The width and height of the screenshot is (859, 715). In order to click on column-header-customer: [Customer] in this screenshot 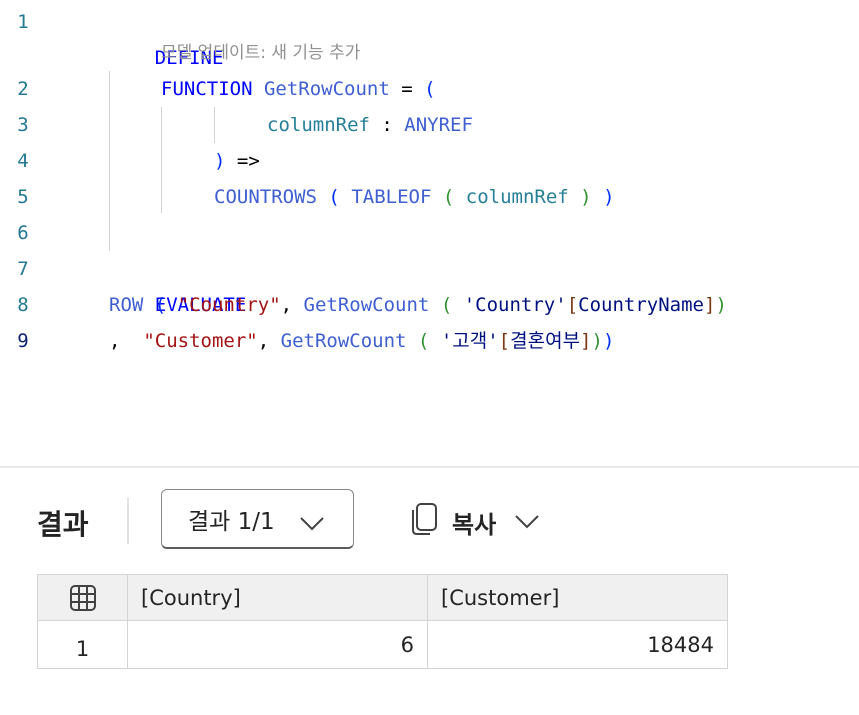, I will do `click(577, 597)`.